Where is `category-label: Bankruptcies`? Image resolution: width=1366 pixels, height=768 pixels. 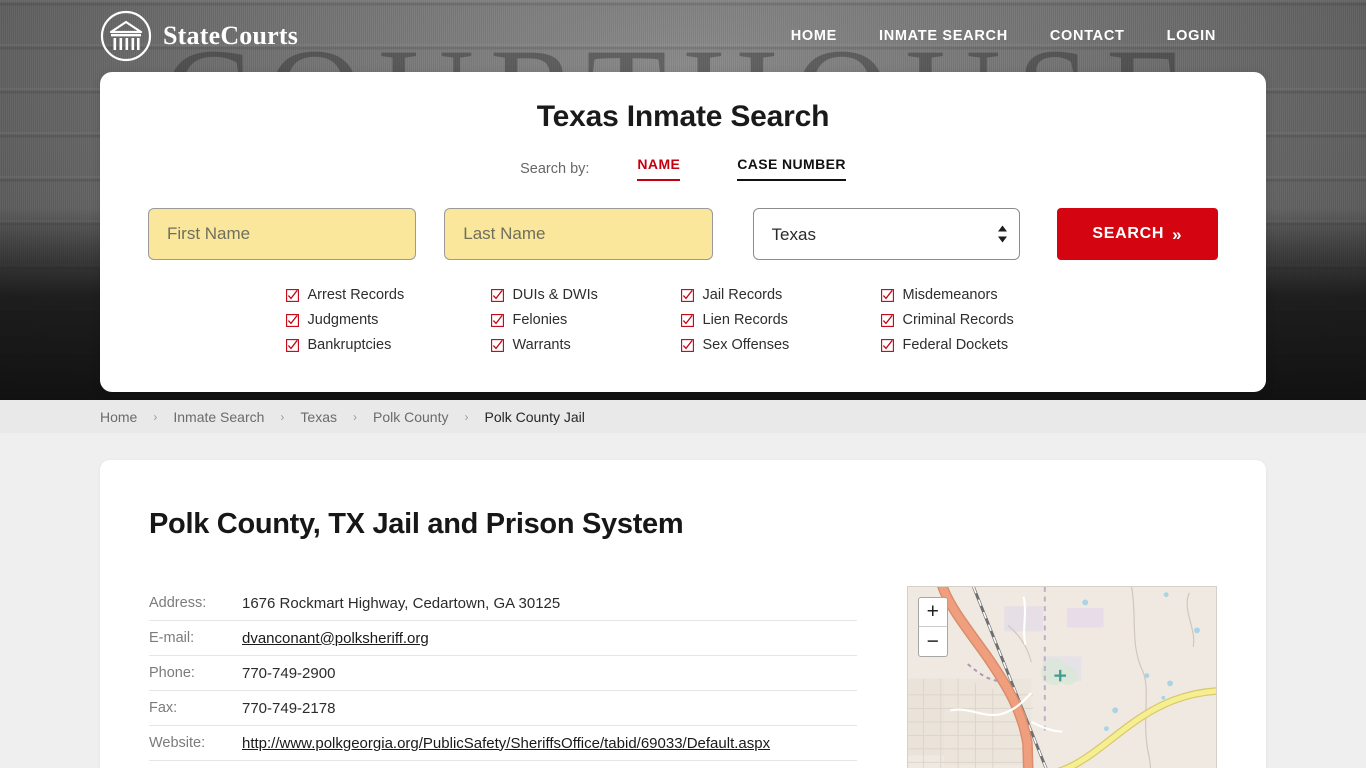 category-label: Bankruptcies is located at coordinates (349, 345).